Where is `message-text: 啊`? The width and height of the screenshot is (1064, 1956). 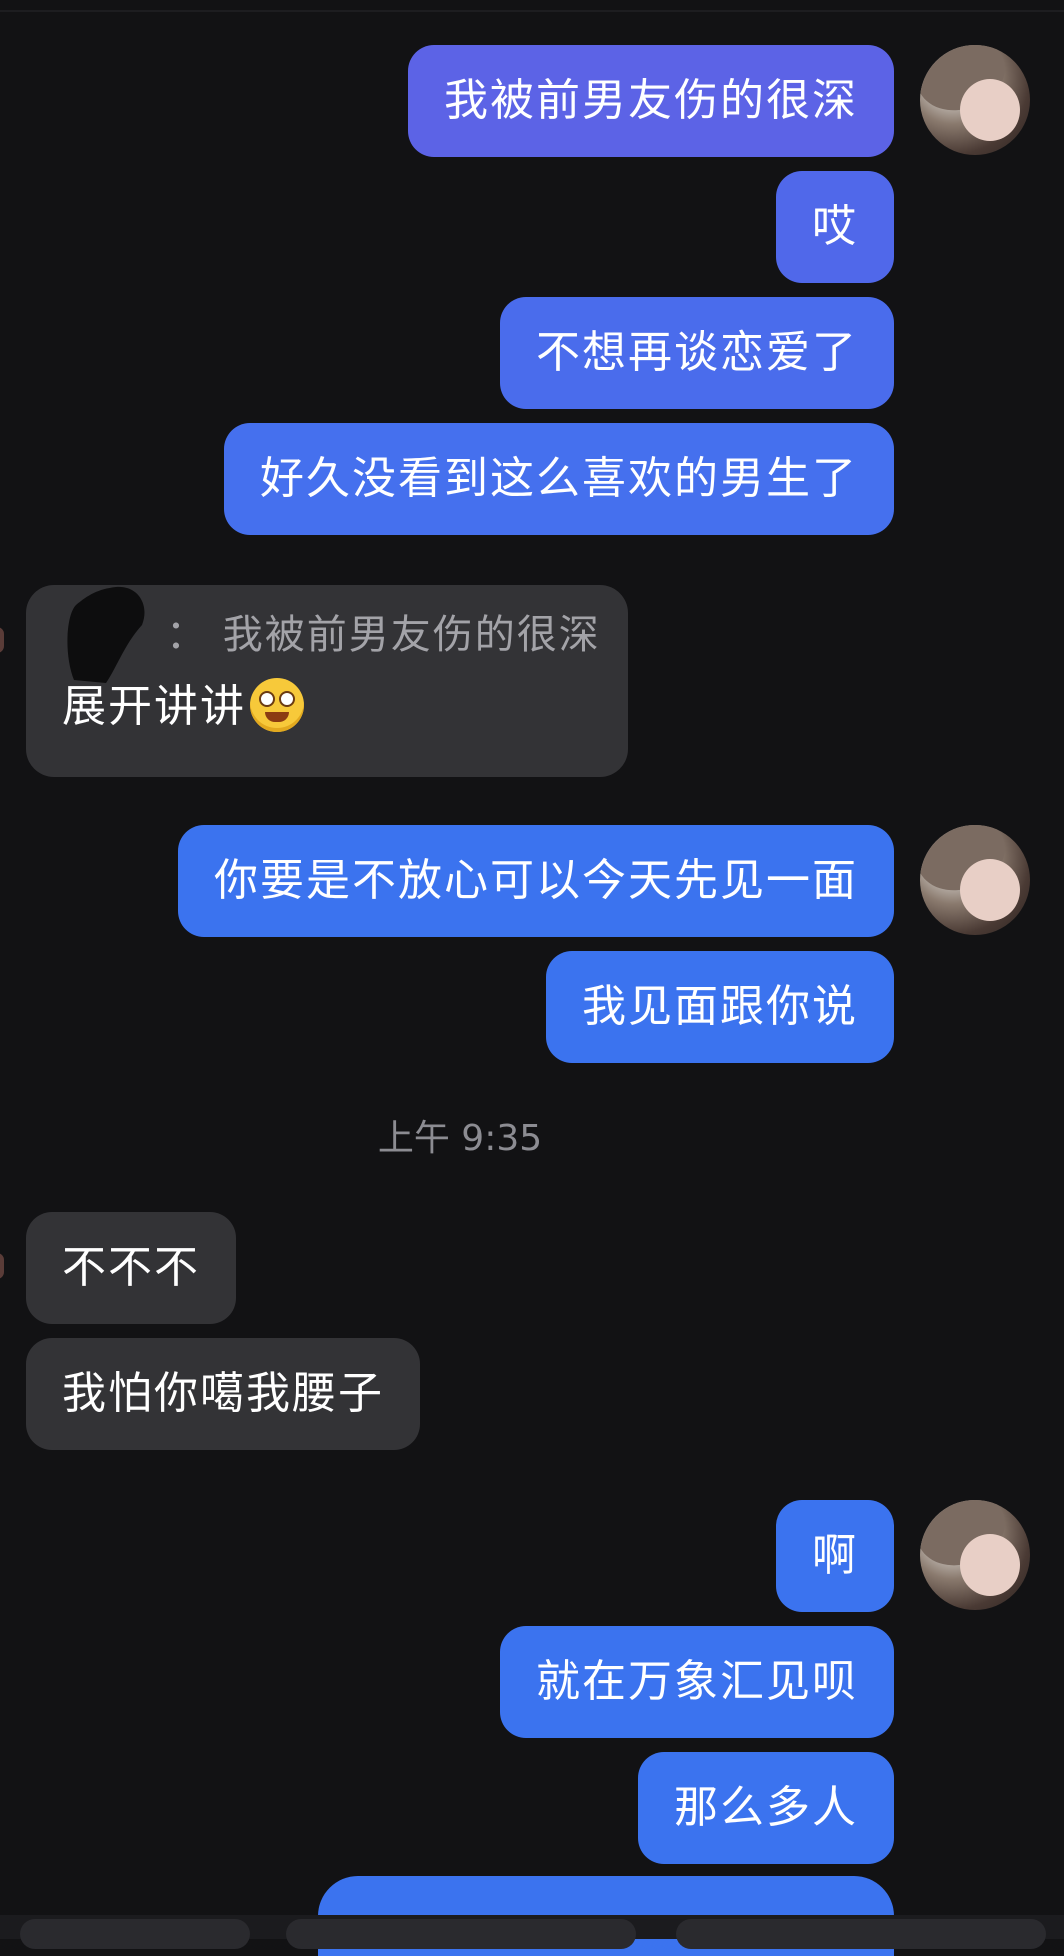
message-text: 啊 is located at coordinates (835, 1555).